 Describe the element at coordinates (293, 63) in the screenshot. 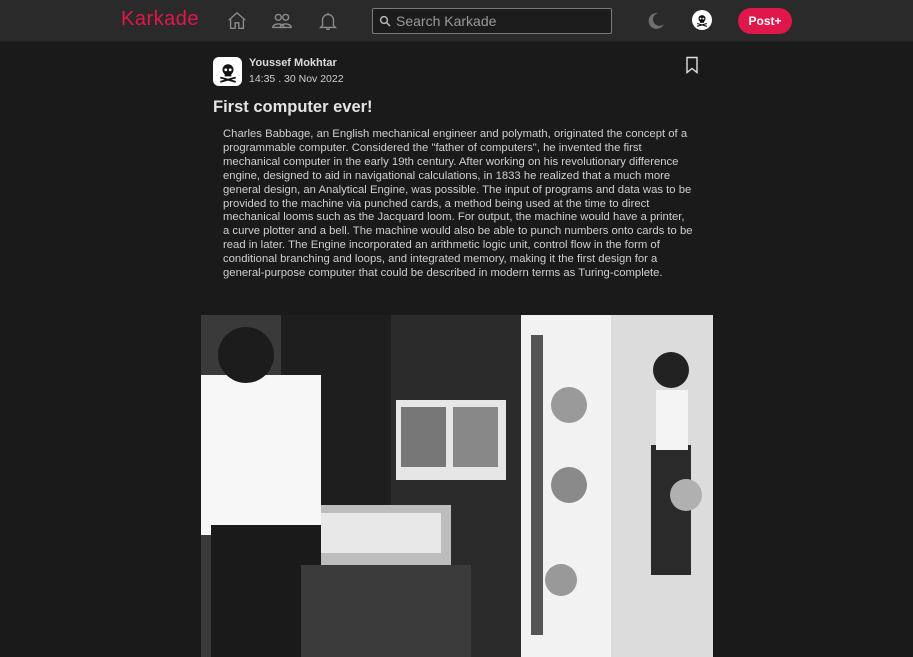

I see `author-name: Youssef Mokhtar` at that location.